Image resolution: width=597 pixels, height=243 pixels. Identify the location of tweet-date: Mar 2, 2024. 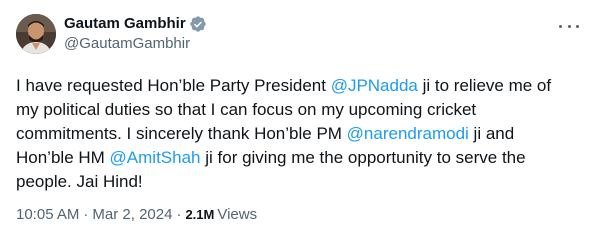
(132, 215).